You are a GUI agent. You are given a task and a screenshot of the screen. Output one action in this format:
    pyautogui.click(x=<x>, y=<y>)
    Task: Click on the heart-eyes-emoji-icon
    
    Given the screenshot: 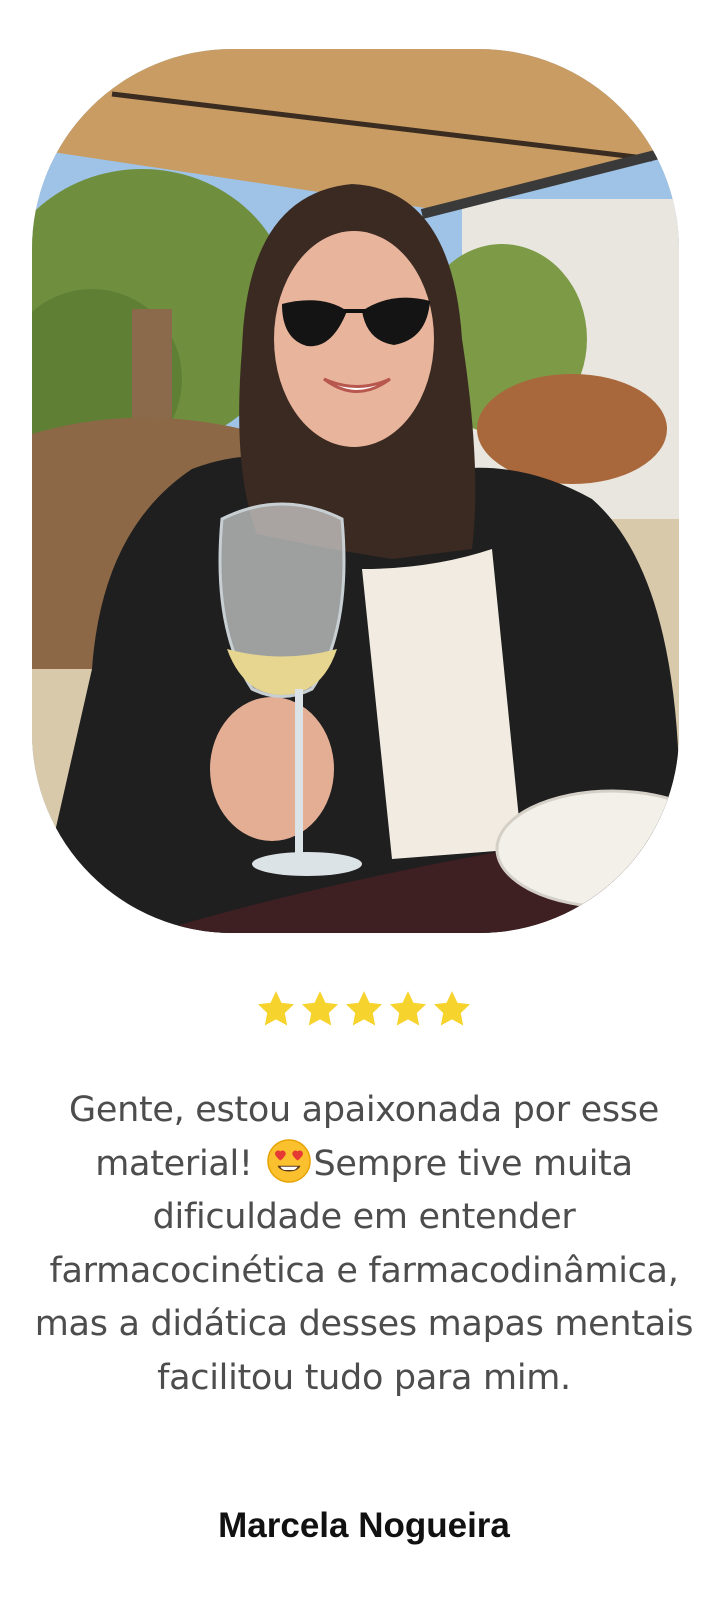 What is the action you would take?
    pyautogui.click(x=288, y=1160)
    